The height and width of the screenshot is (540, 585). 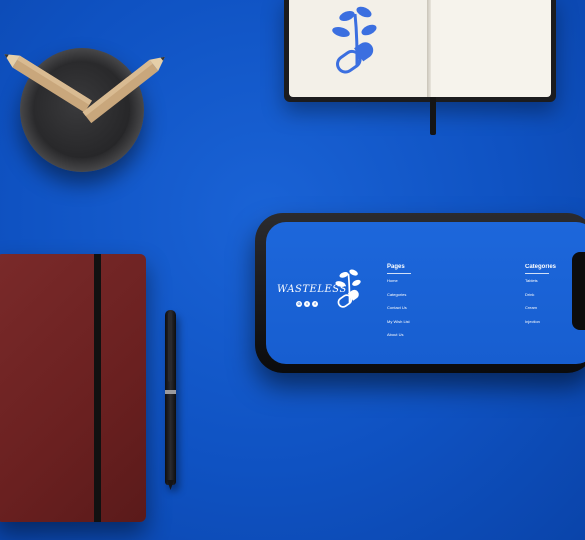 What do you see at coordinates (315, 304) in the screenshot?
I see `facebook-icon: f` at bounding box center [315, 304].